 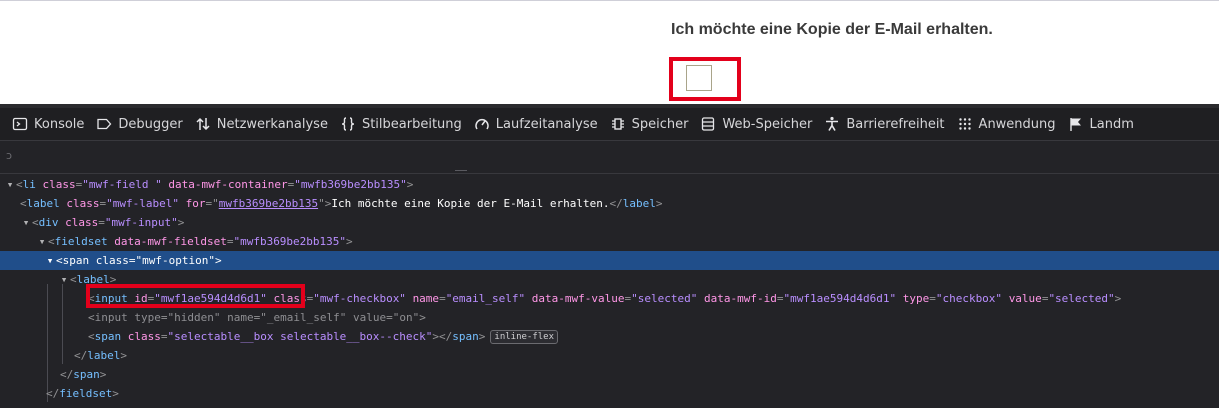 I want to click on attr-value: "checkbox", so click(x=969, y=298).